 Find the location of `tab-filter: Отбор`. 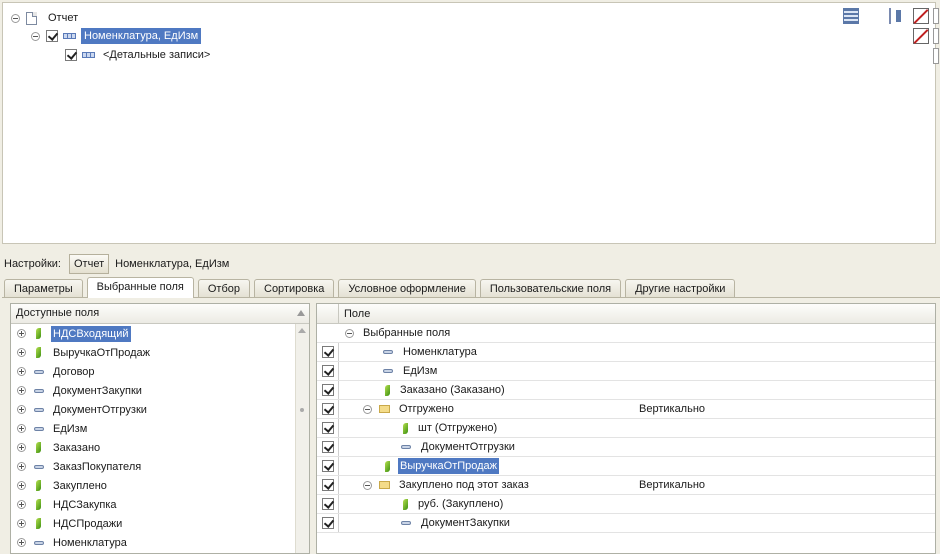

tab-filter: Отбор is located at coordinates (223, 288).